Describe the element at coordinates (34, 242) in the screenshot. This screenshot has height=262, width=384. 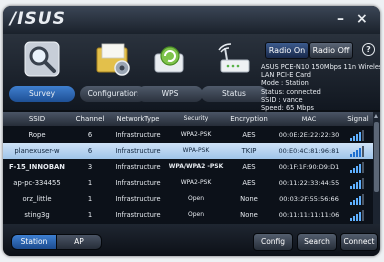
I see `station-mode-button: Station` at that location.